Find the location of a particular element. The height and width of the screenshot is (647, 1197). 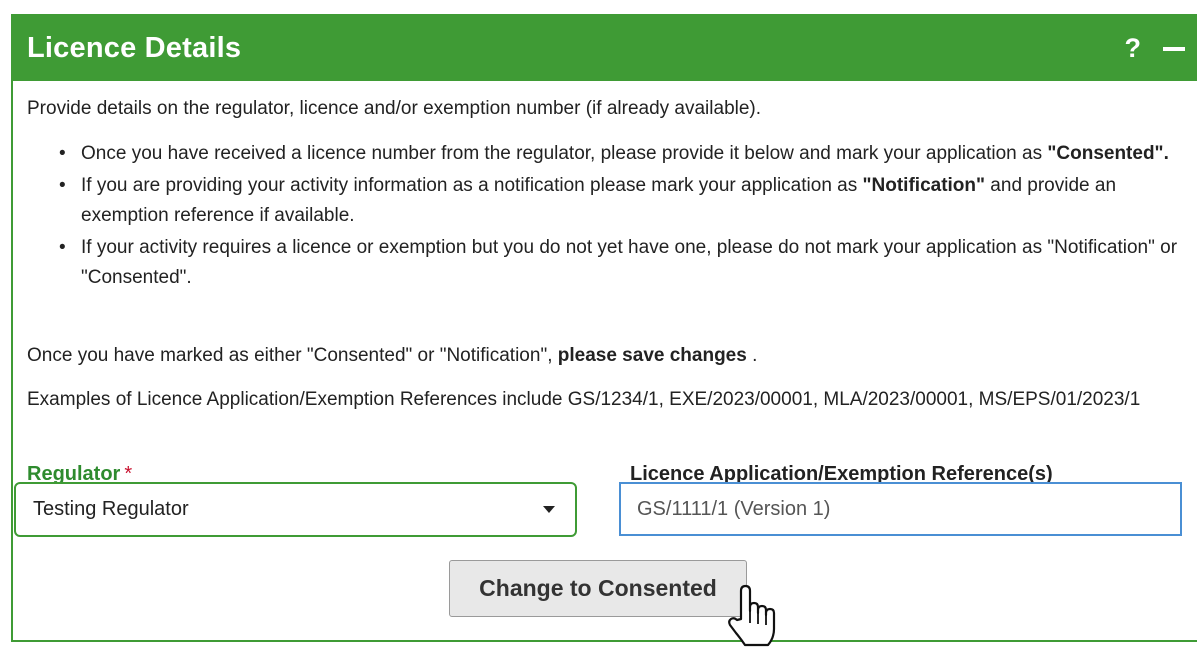

minus-icon is located at coordinates (1174, 48).